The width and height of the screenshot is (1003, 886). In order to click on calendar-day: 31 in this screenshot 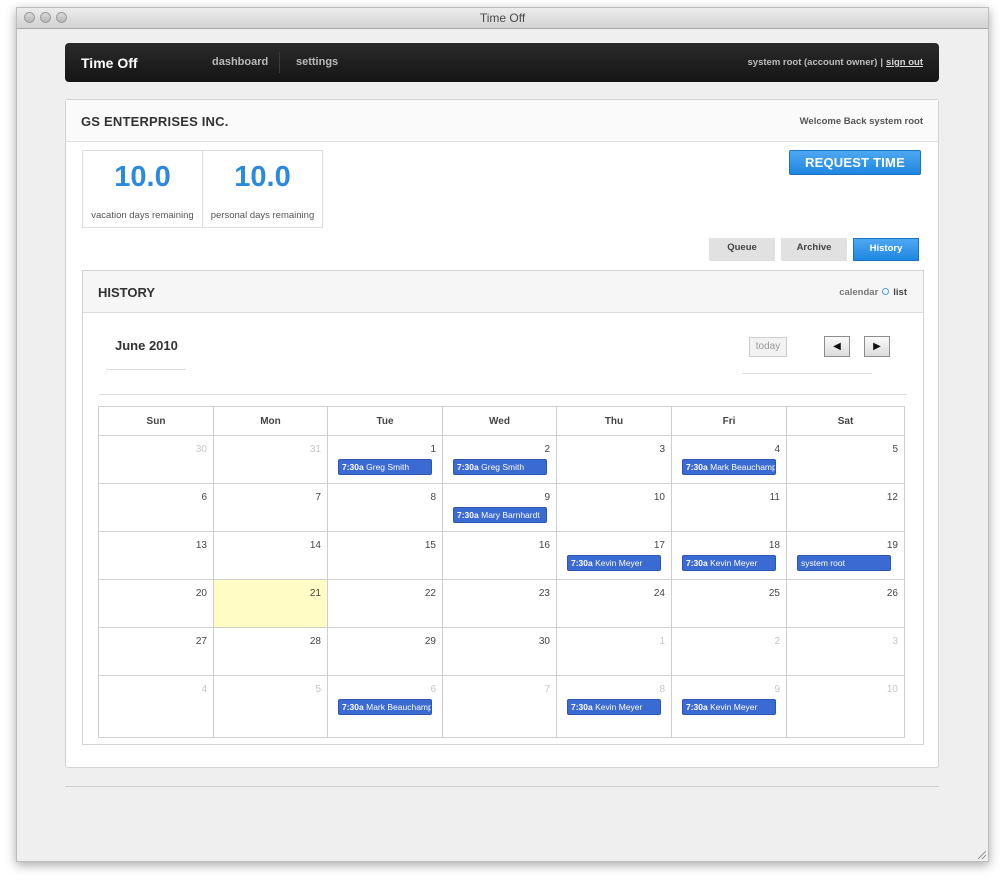, I will do `click(271, 460)`.